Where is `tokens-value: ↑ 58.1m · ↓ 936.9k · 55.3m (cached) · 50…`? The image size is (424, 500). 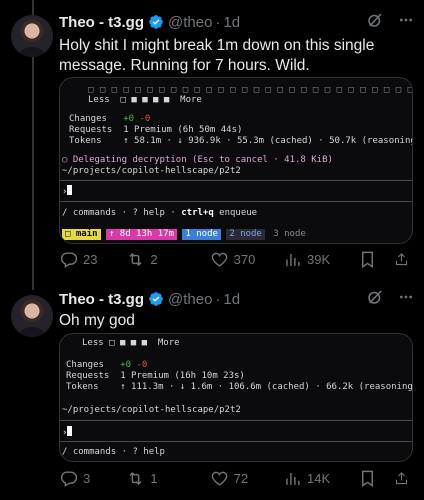
tokens-value: ↑ 58.1m · ↓ 936.9k · 55.3m (cached) · 50… is located at coordinates (268, 141).